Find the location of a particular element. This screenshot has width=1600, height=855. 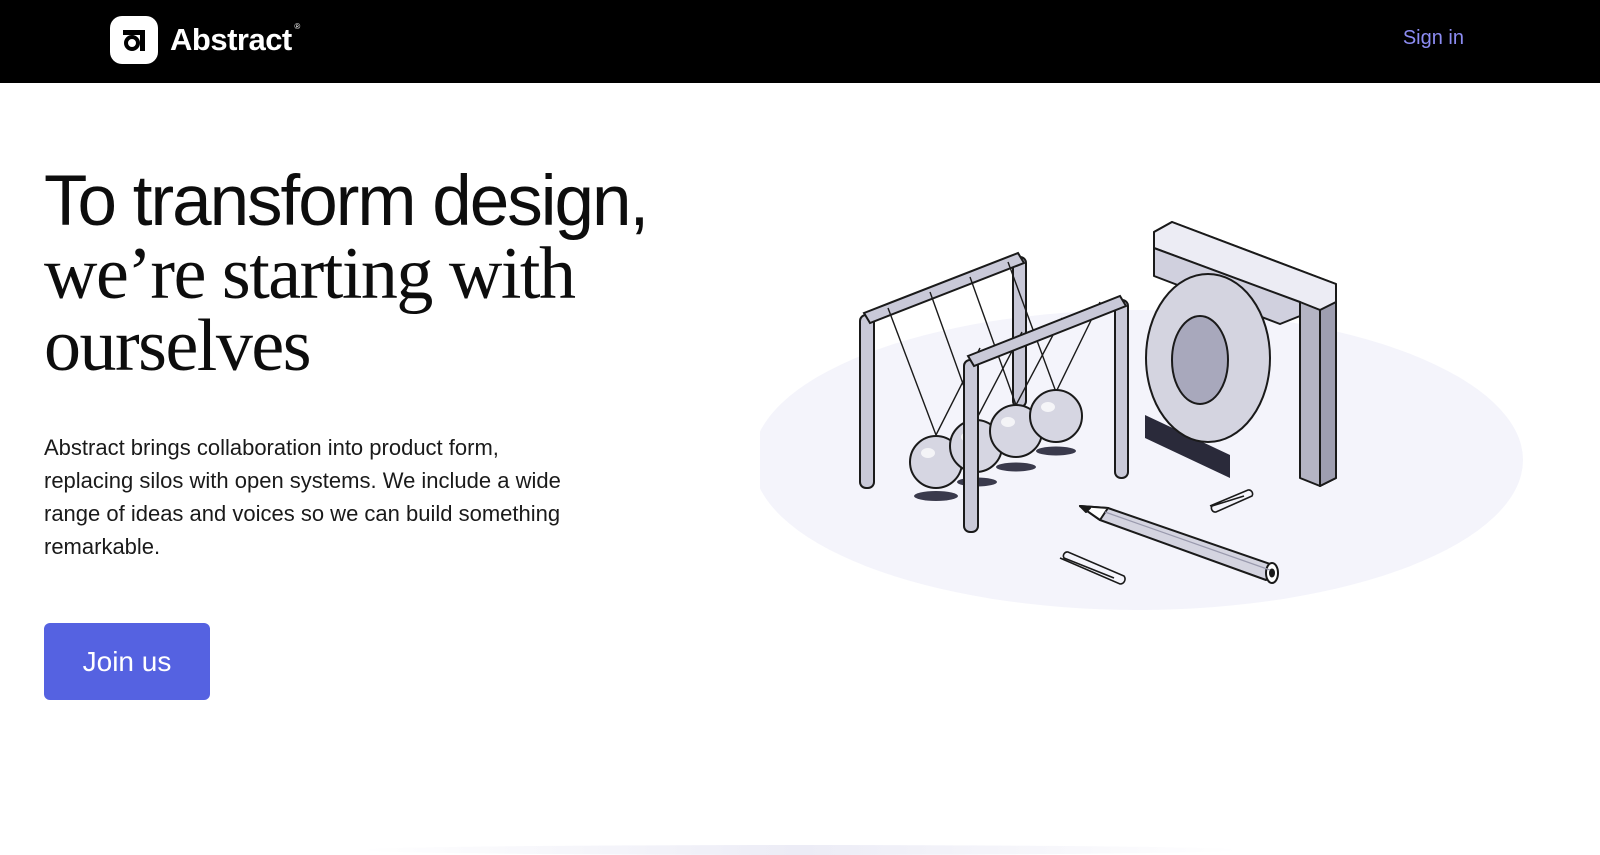

brand-name-text: Abstract is located at coordinates (231, 39).